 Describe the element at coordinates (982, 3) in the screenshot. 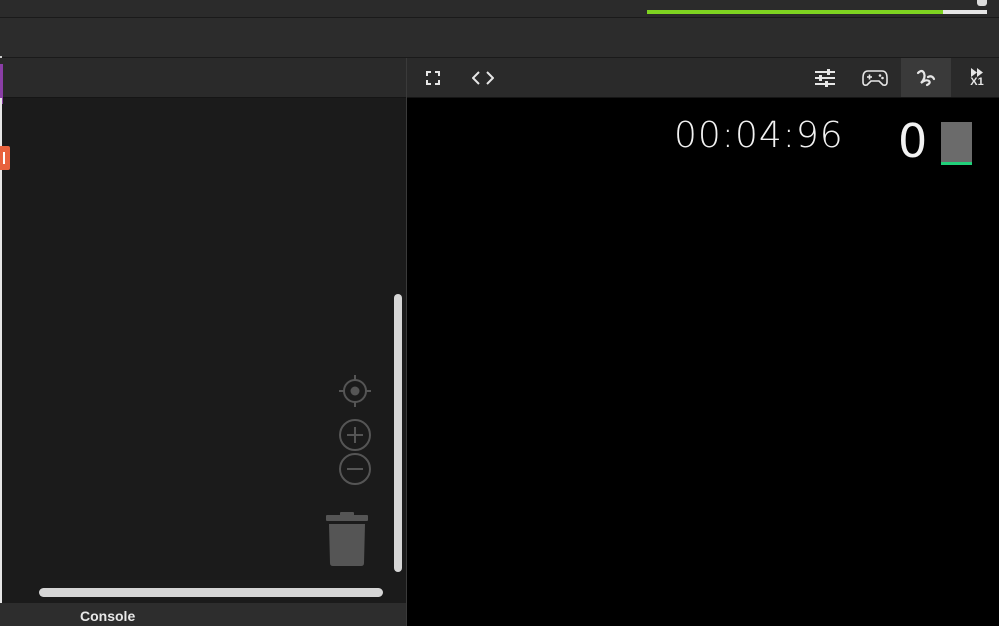

I see `account-icon` at that location.